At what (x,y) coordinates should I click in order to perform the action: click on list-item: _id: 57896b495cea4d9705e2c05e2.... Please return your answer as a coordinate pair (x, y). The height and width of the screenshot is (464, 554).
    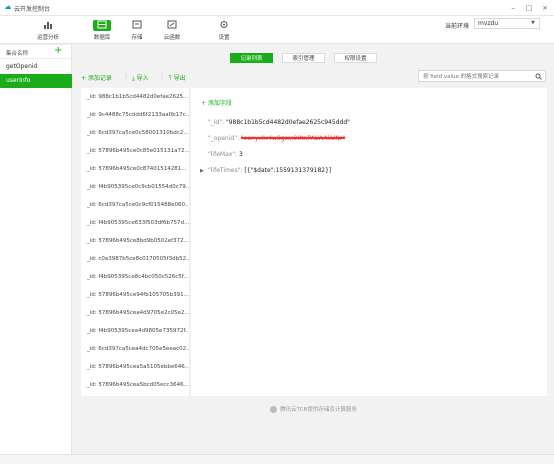
    Looking at the image, I should click on (135, 313).